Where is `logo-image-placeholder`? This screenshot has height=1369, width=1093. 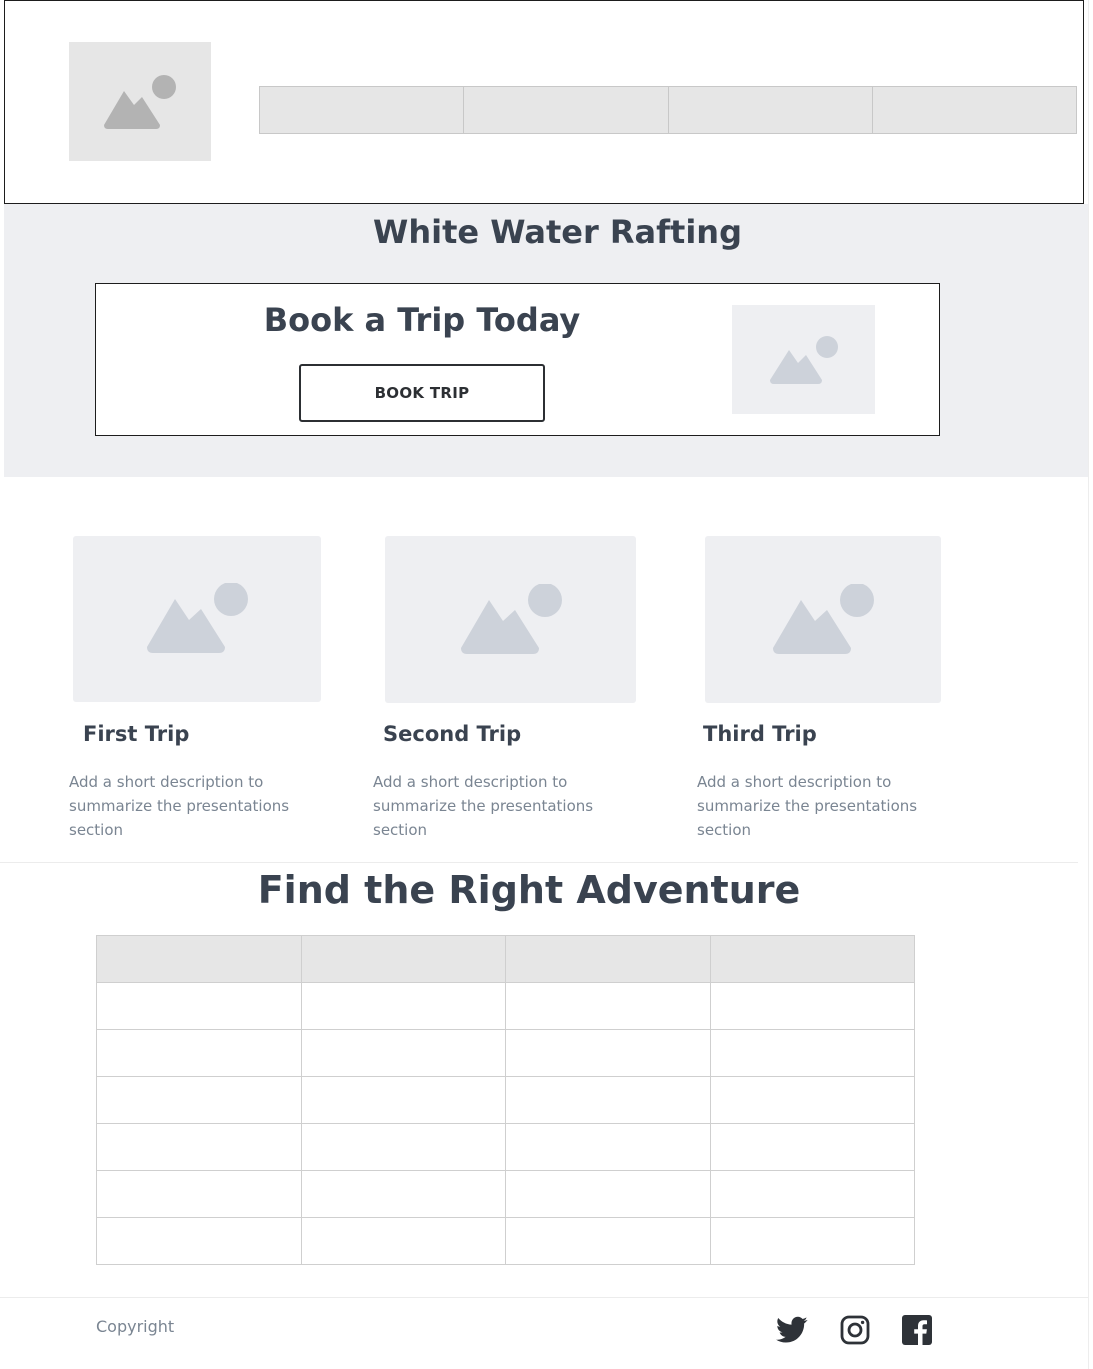
logo-image-placeholder is located at coordinates (140, 101).